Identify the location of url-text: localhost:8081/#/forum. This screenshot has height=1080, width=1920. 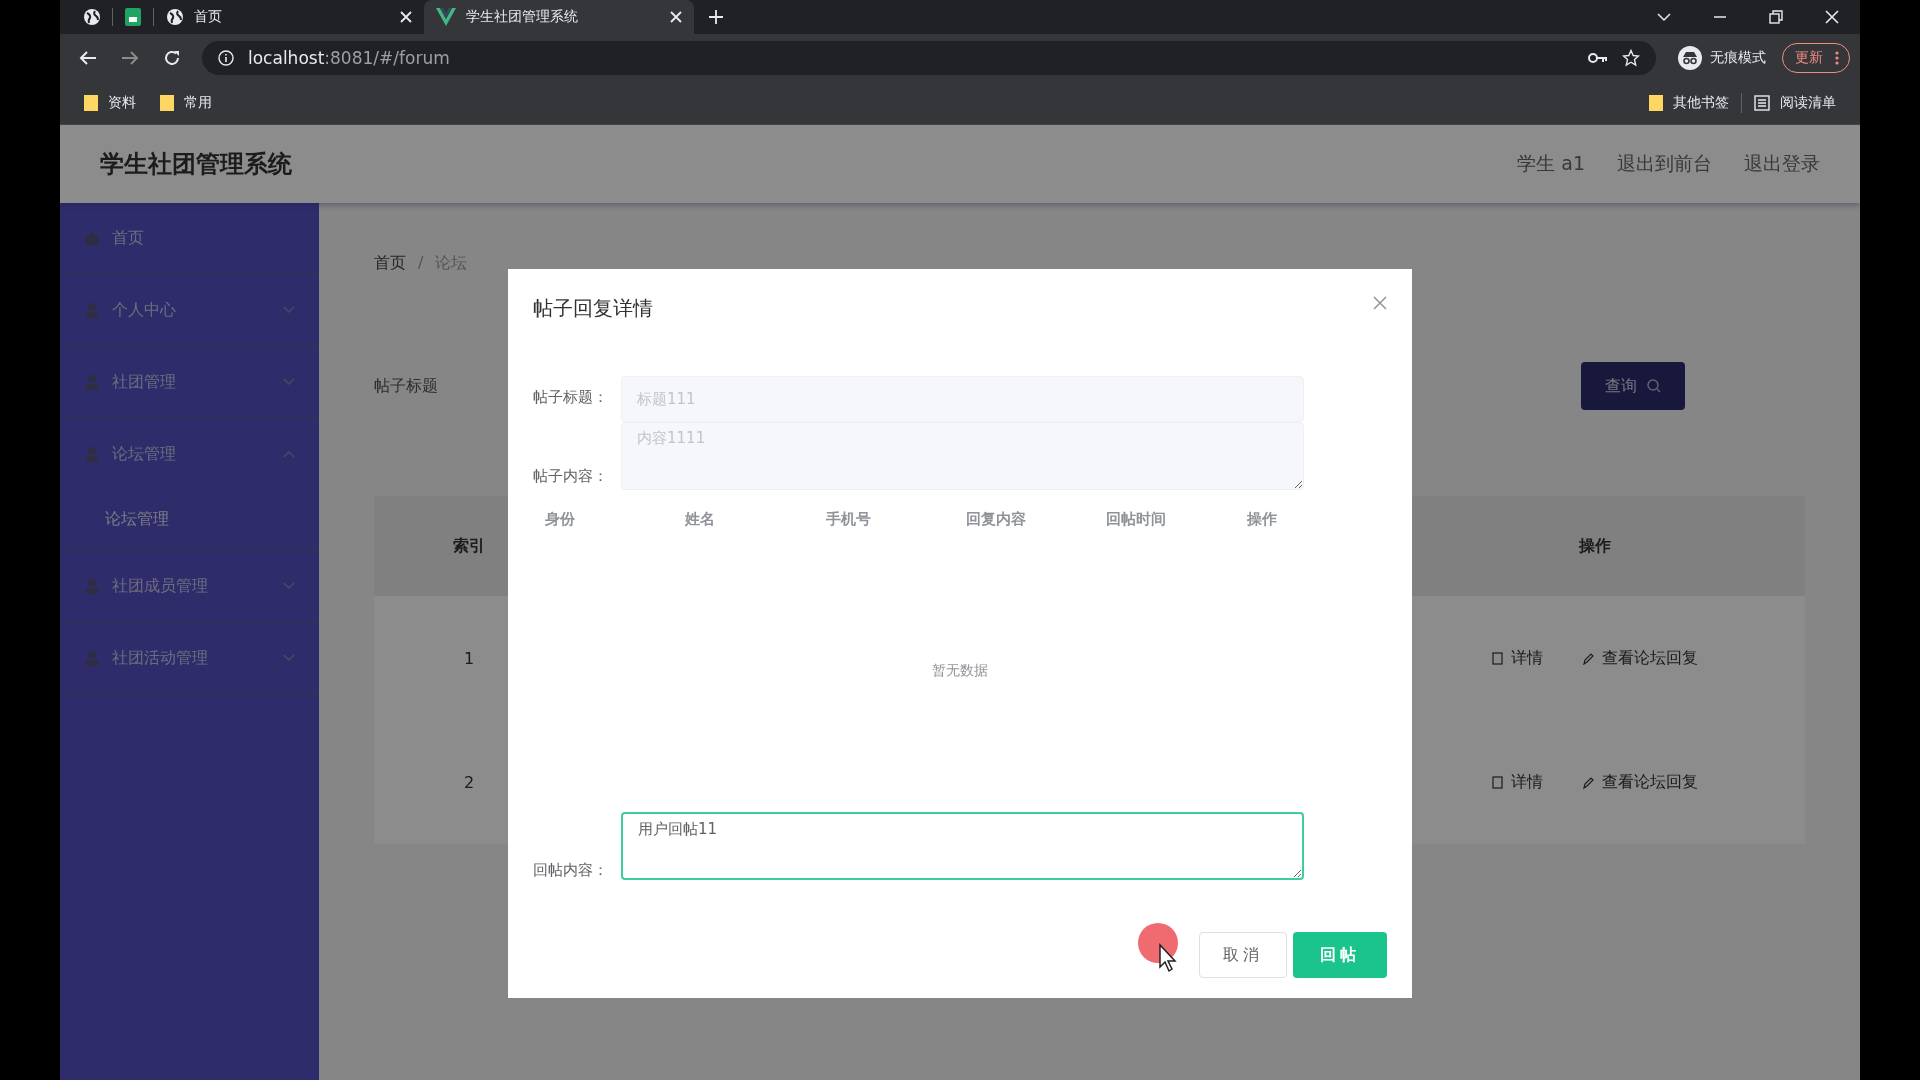
(349, 58).